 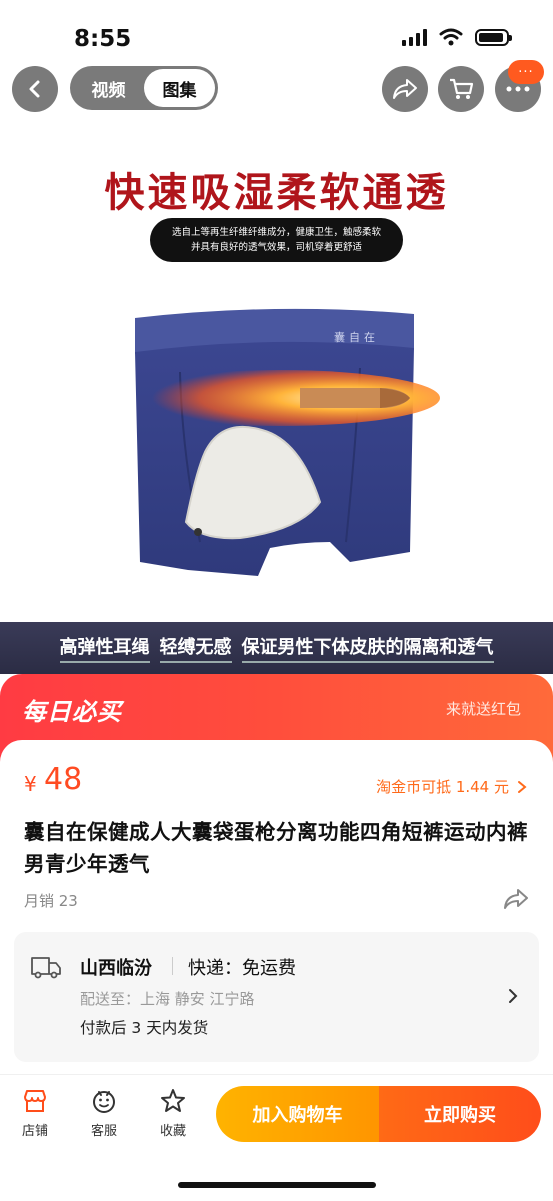 What do you see at coordinates (103, 39) in the screenshot?
I see `status-time: 8:55` at bounding box center [103, 39].